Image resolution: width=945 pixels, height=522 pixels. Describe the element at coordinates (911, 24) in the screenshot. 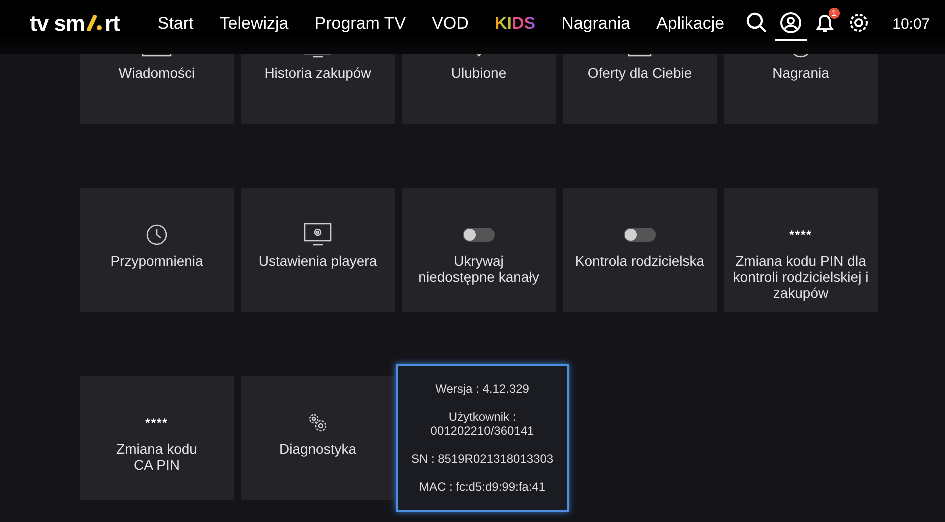

I see `clock: 10:07` at that location.